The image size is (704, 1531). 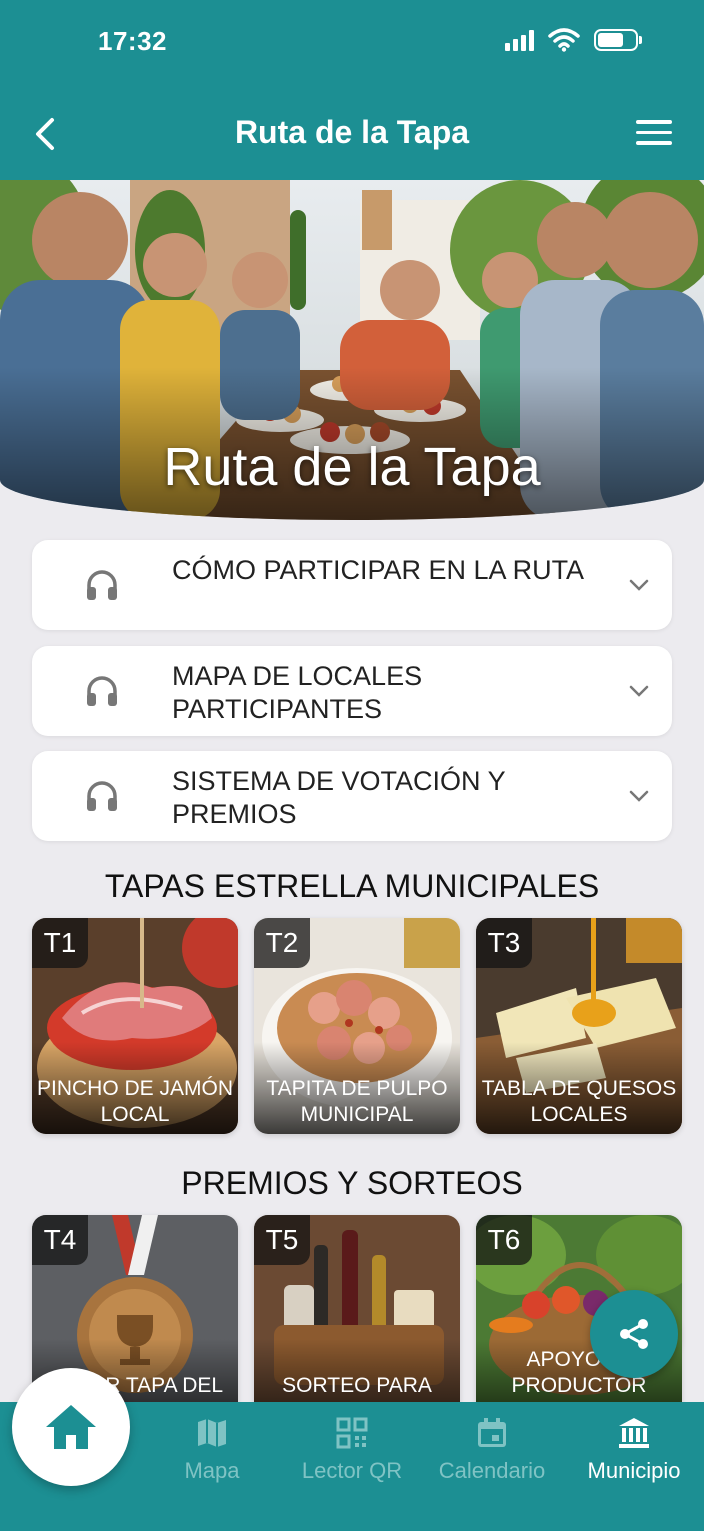 I want to click on nav-item-lector-qr: Lector QR, so click(x=352, y=1450).